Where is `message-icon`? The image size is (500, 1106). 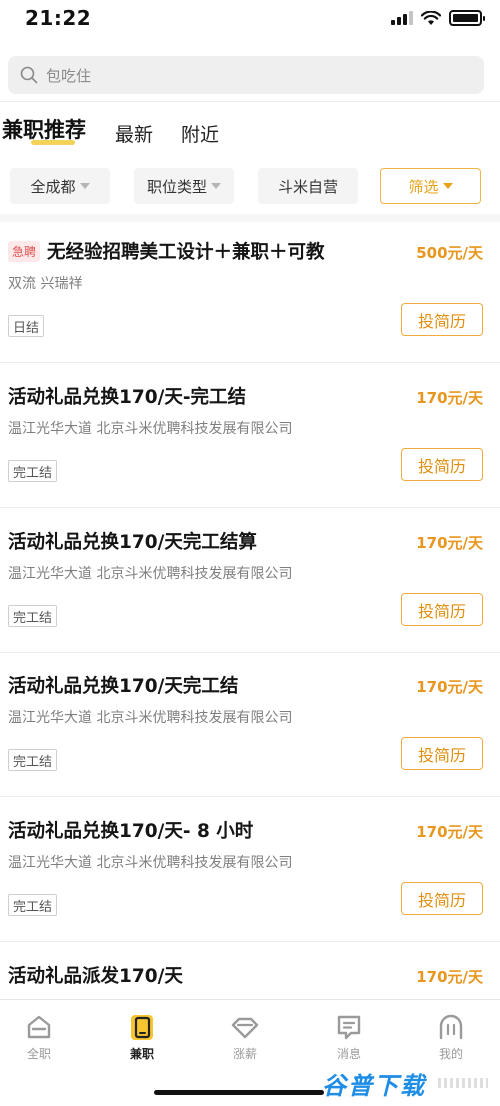
message-icon is located at coordinates (349, 1027).